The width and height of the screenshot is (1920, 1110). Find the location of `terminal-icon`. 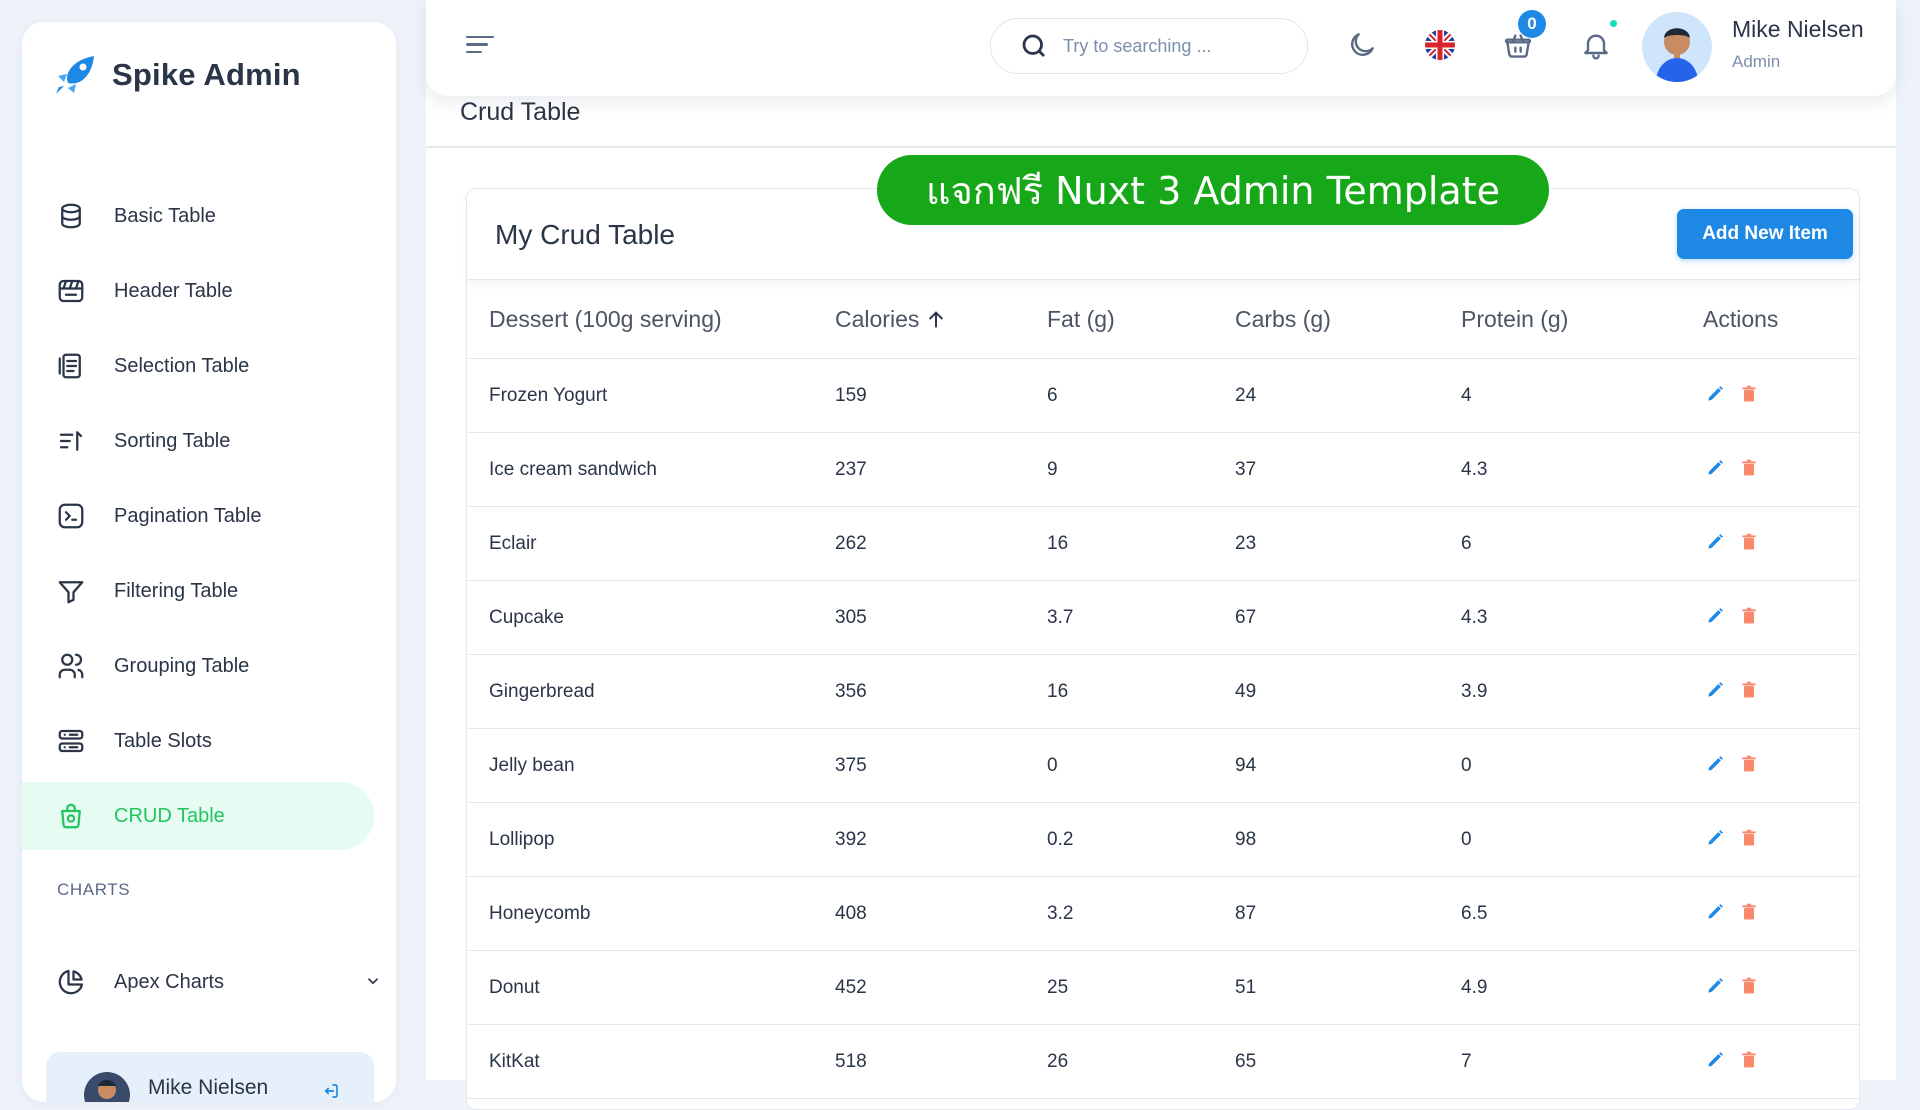

terminal-icon is located at coordinates (71, 516).